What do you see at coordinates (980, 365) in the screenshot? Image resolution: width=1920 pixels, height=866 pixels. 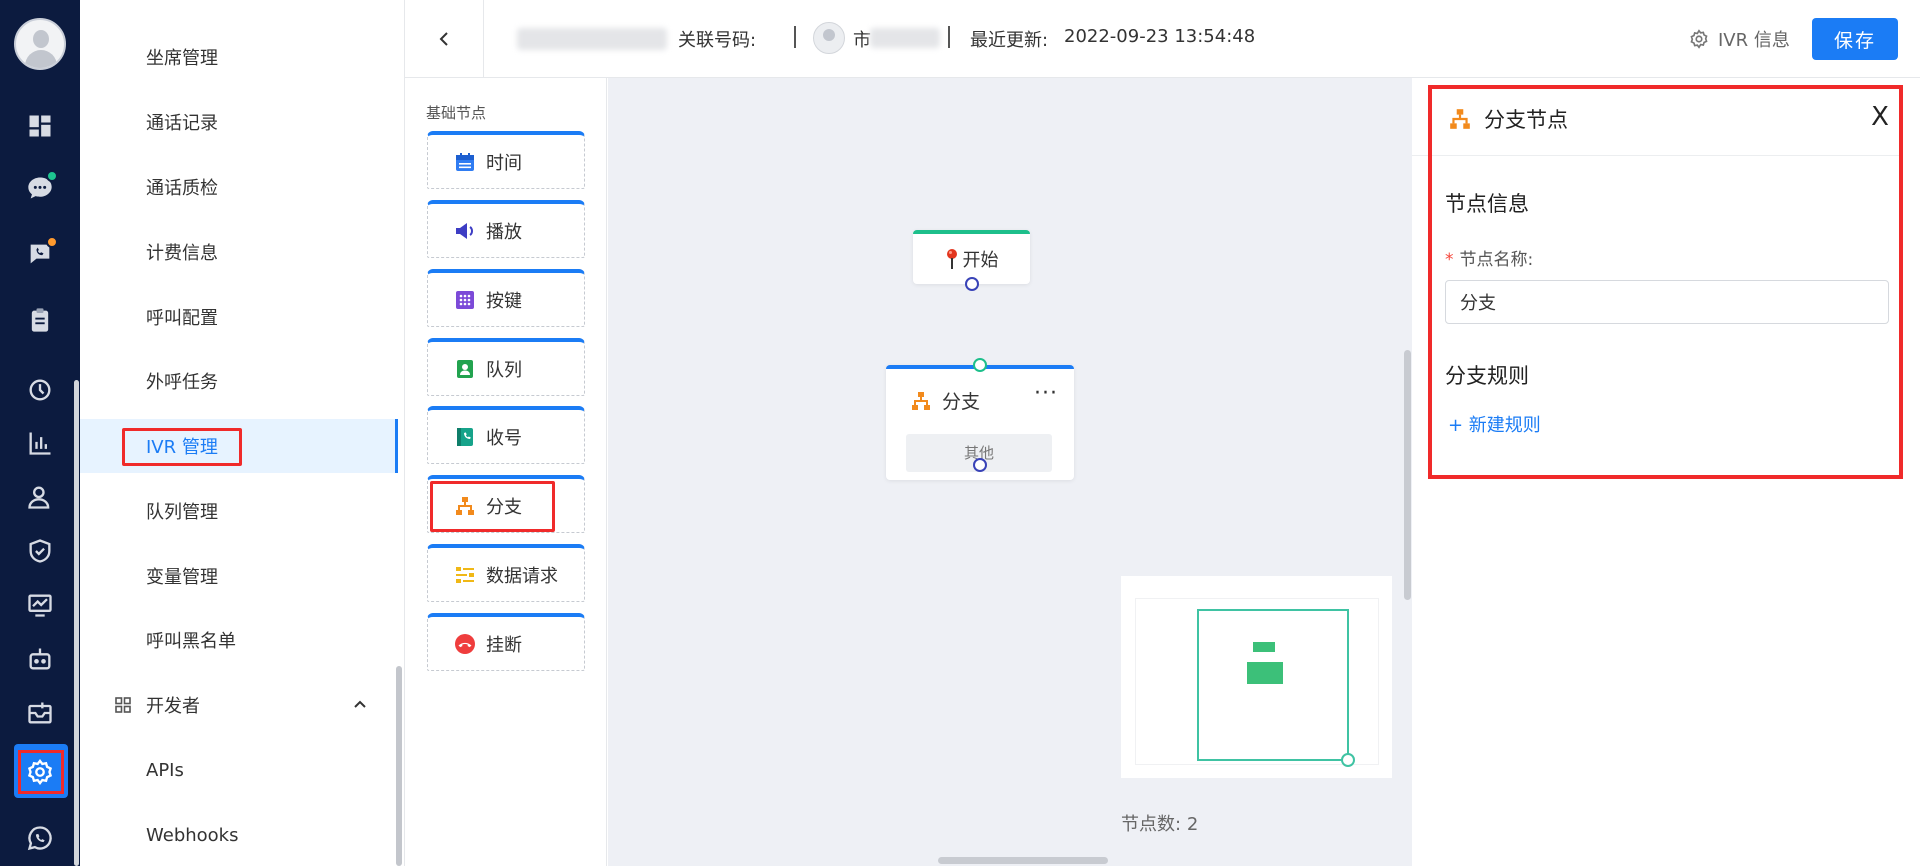 I see `branch-node-in-port` at bounding box center [980, 365].